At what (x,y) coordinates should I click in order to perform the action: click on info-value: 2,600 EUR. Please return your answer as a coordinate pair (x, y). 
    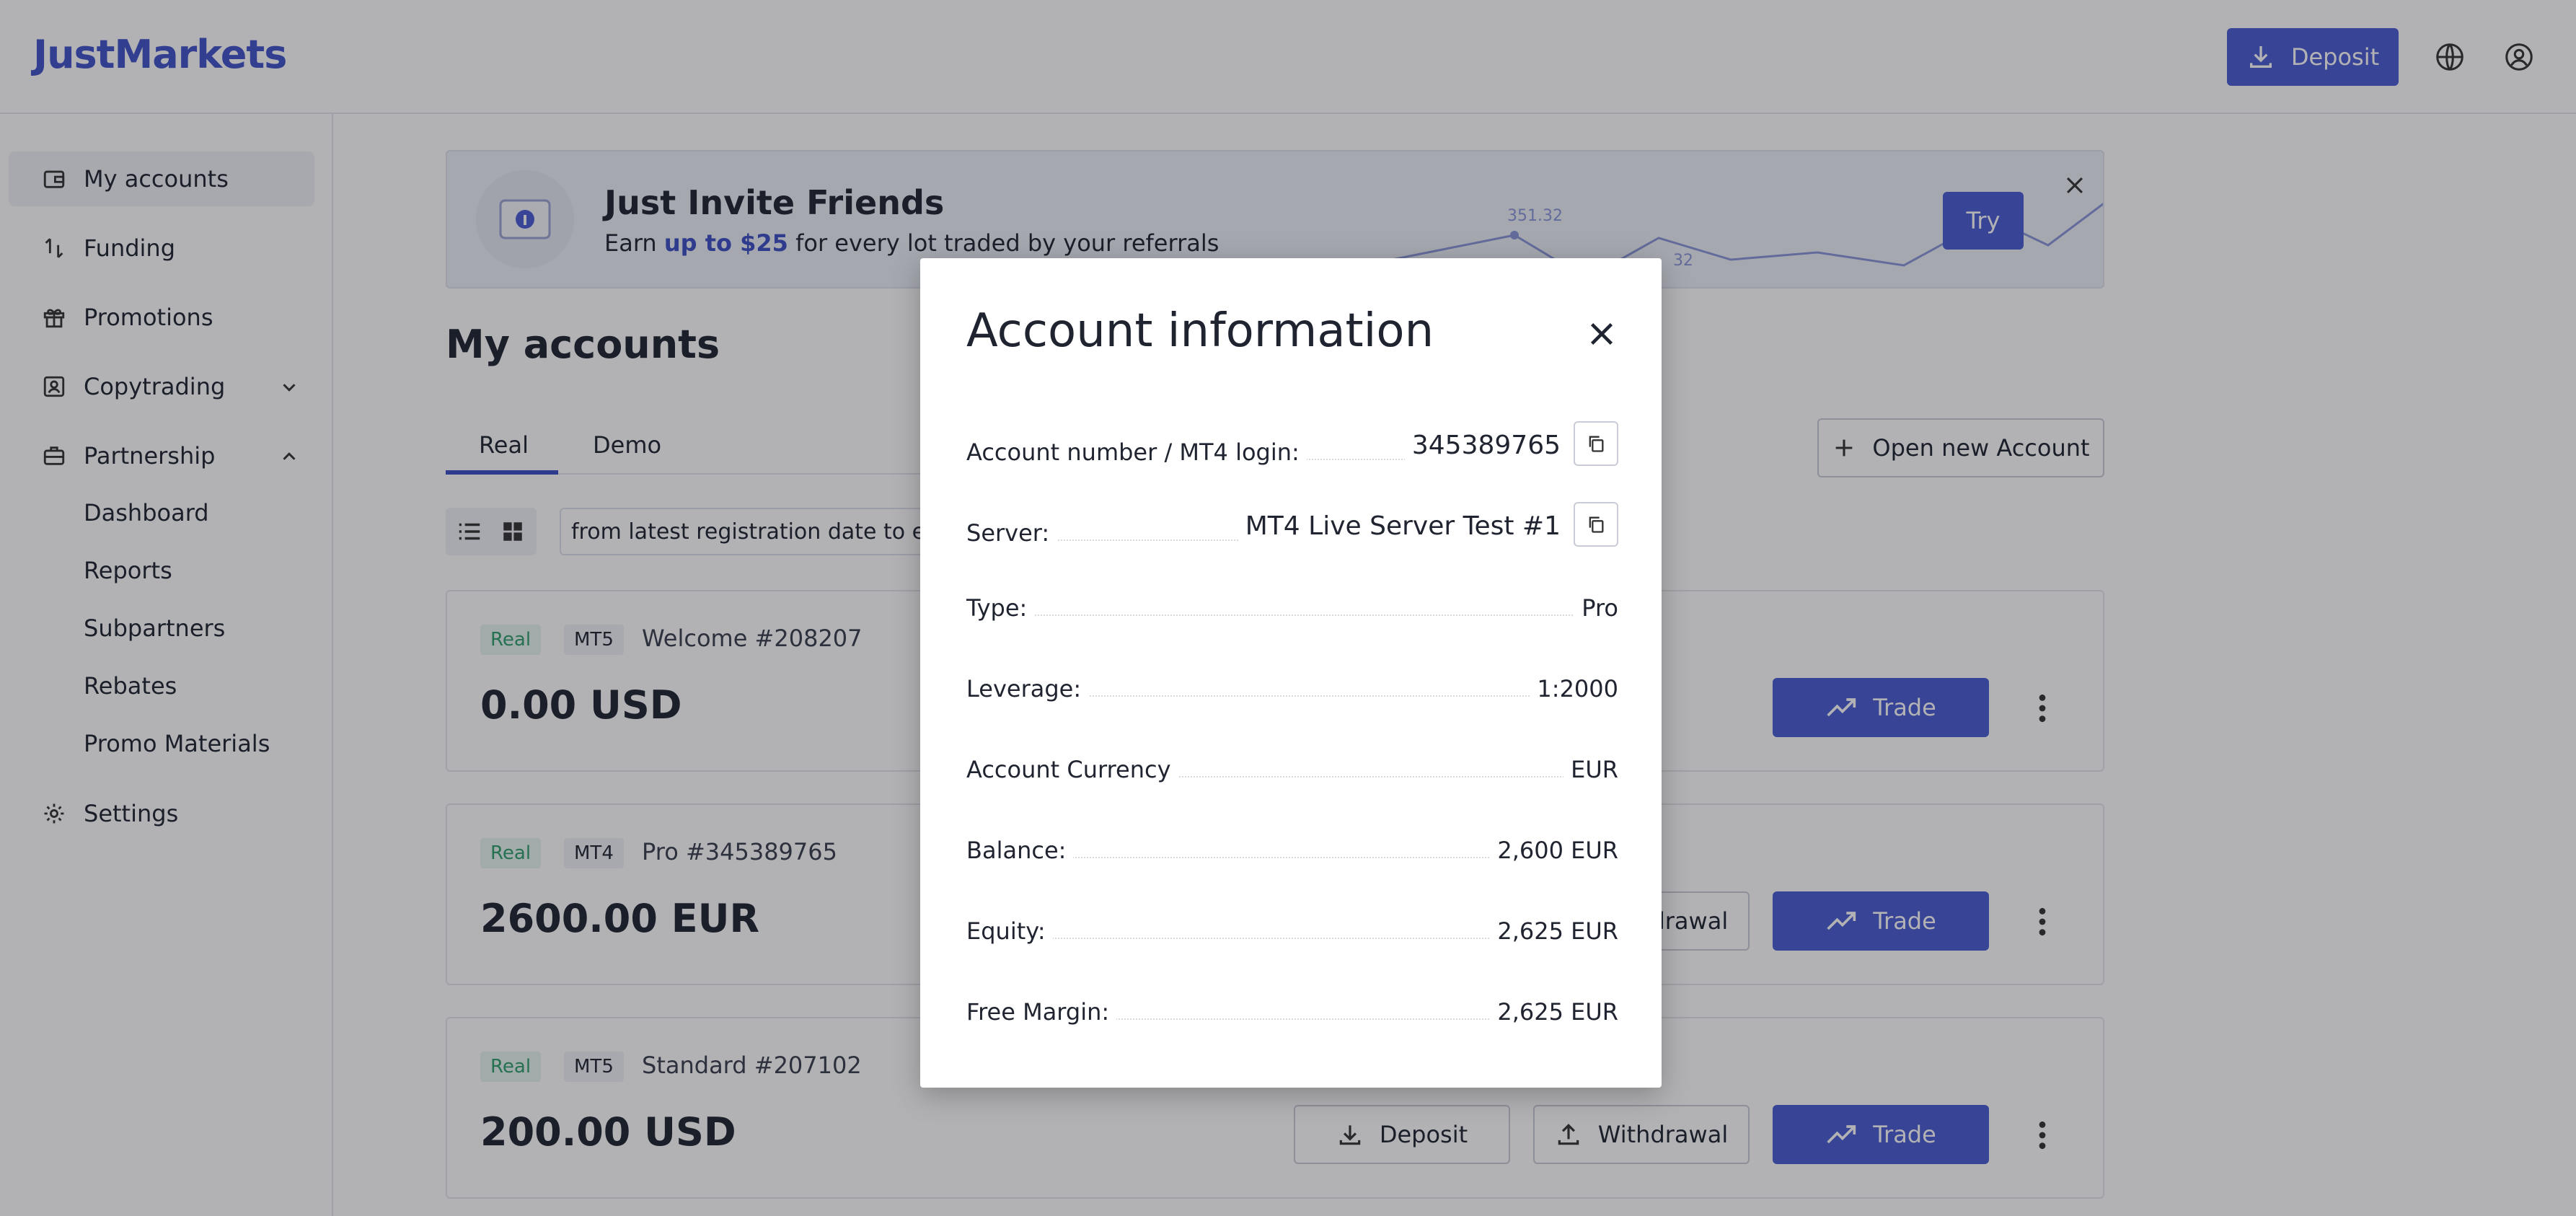
    Looking at the image, I should click on (1554, 851).